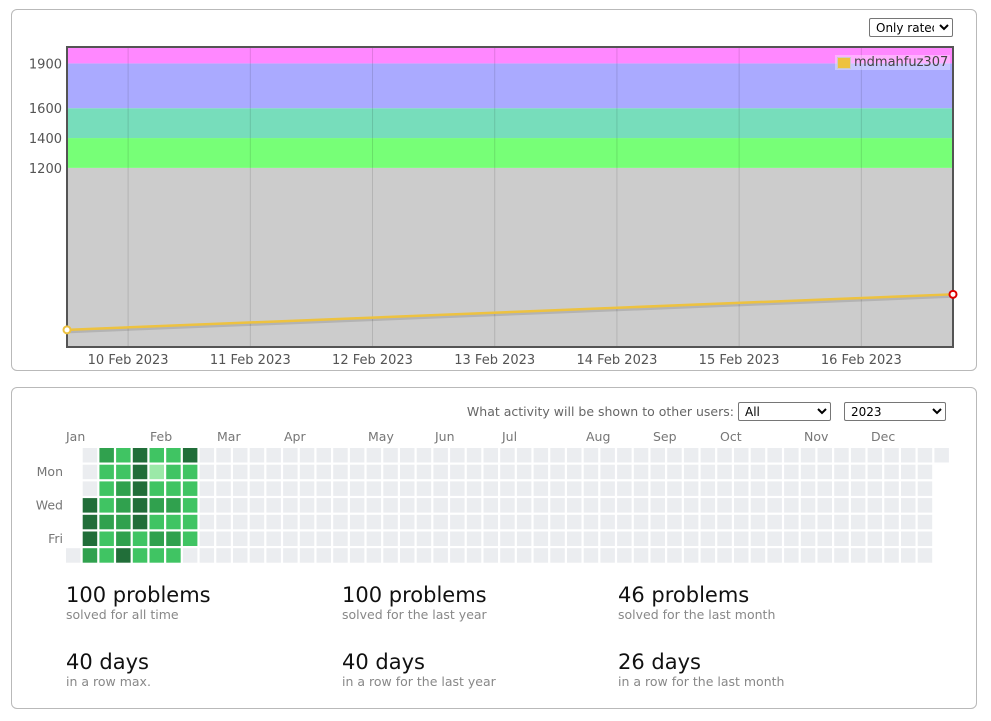 Image resolution: width=991 pixels, height=721 pixels. What do you see at coordinates (739, 360) in the screenshot?
I see `x-tick-label: 15 Feb 2023` at bounding box center [739, 360].